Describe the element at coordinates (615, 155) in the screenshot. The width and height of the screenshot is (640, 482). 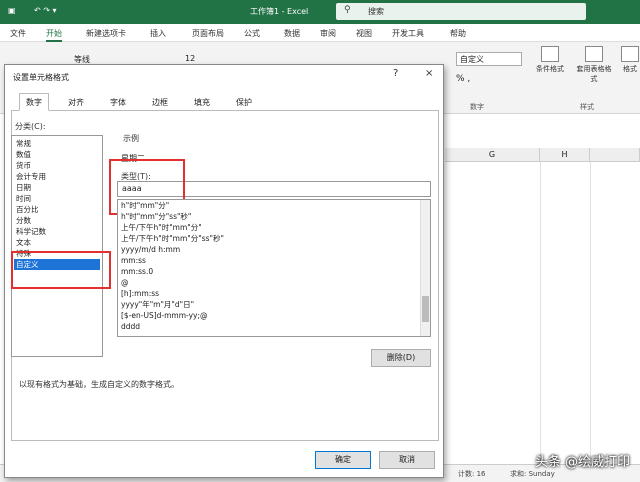
I see `column-header-i` at that location.